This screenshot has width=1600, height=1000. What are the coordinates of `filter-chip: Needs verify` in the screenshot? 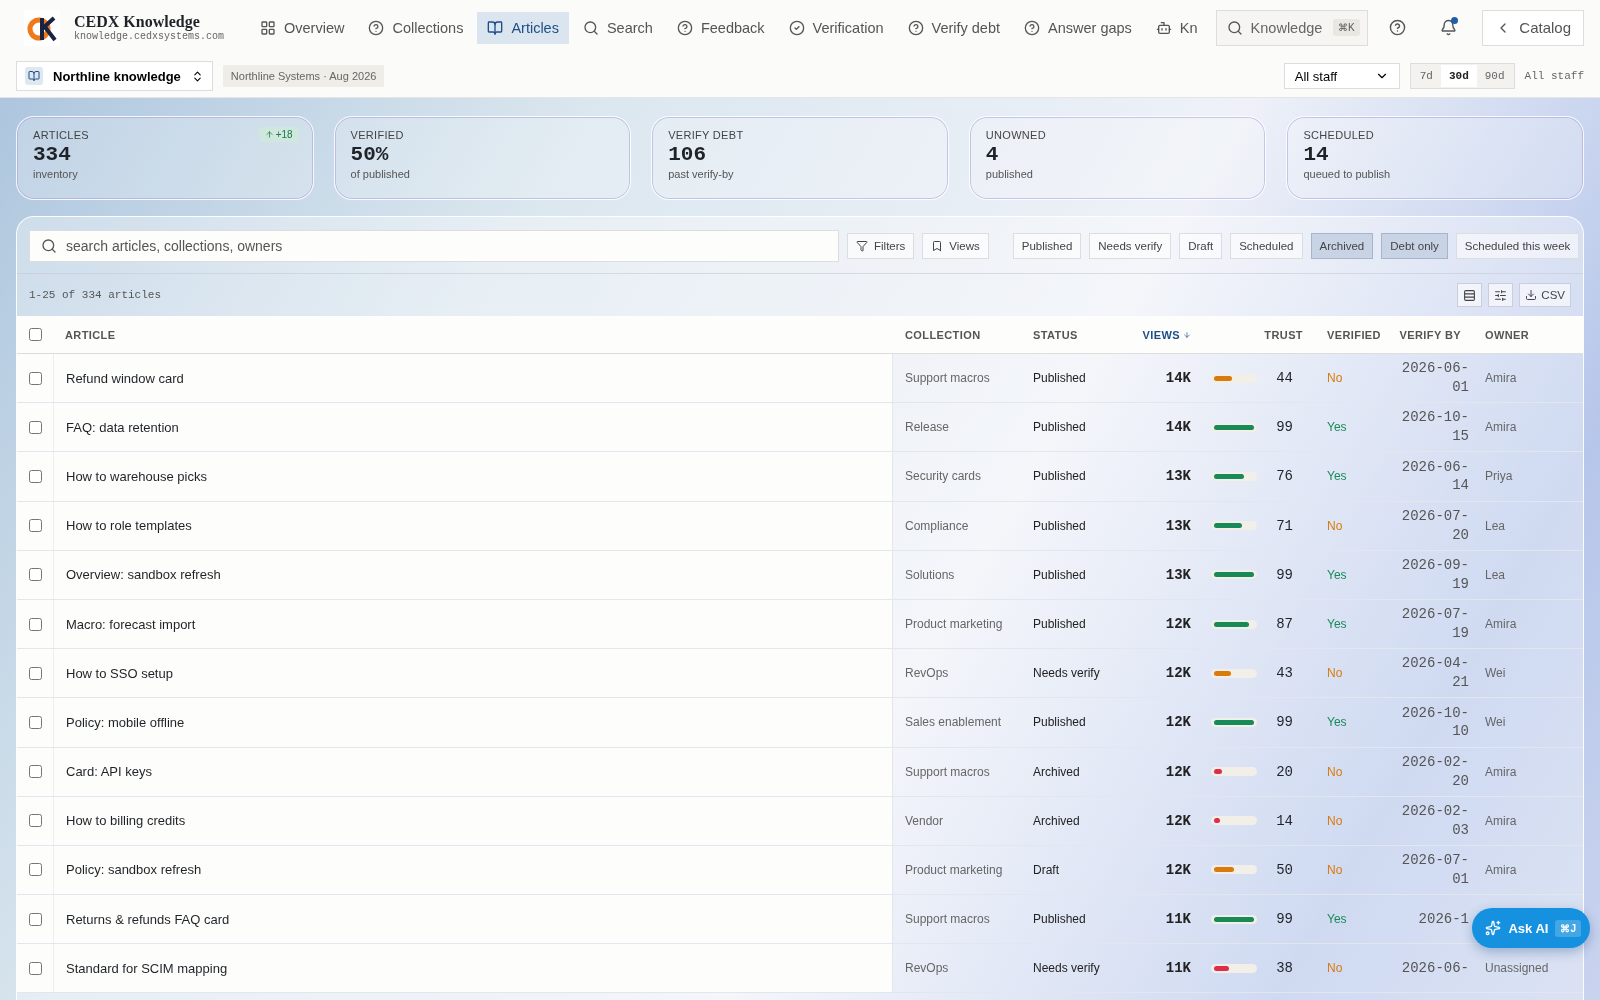 It's located at (1130, 246).